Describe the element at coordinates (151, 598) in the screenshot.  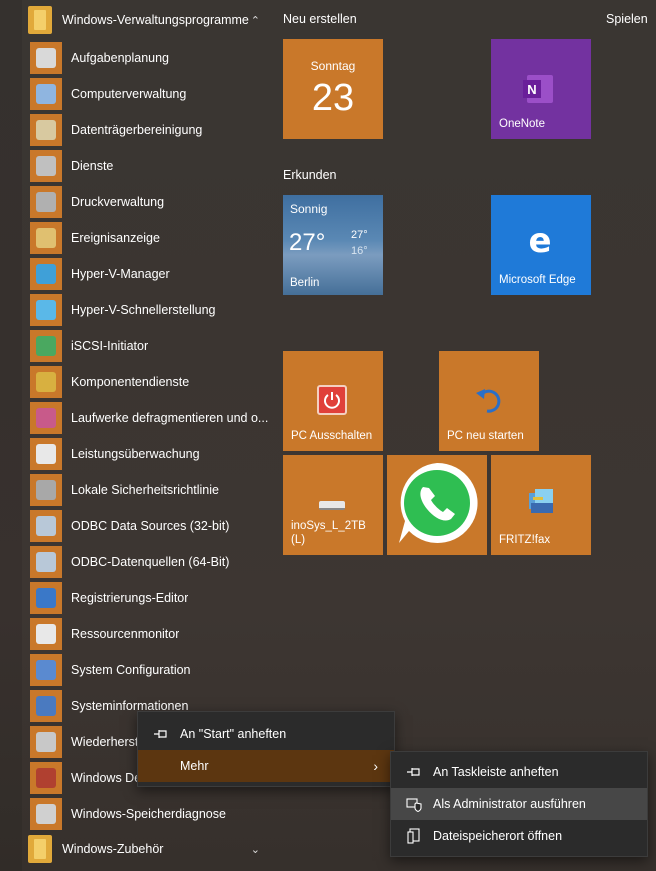
I see `app-list-item: Registrierungs-Editor` at that location.